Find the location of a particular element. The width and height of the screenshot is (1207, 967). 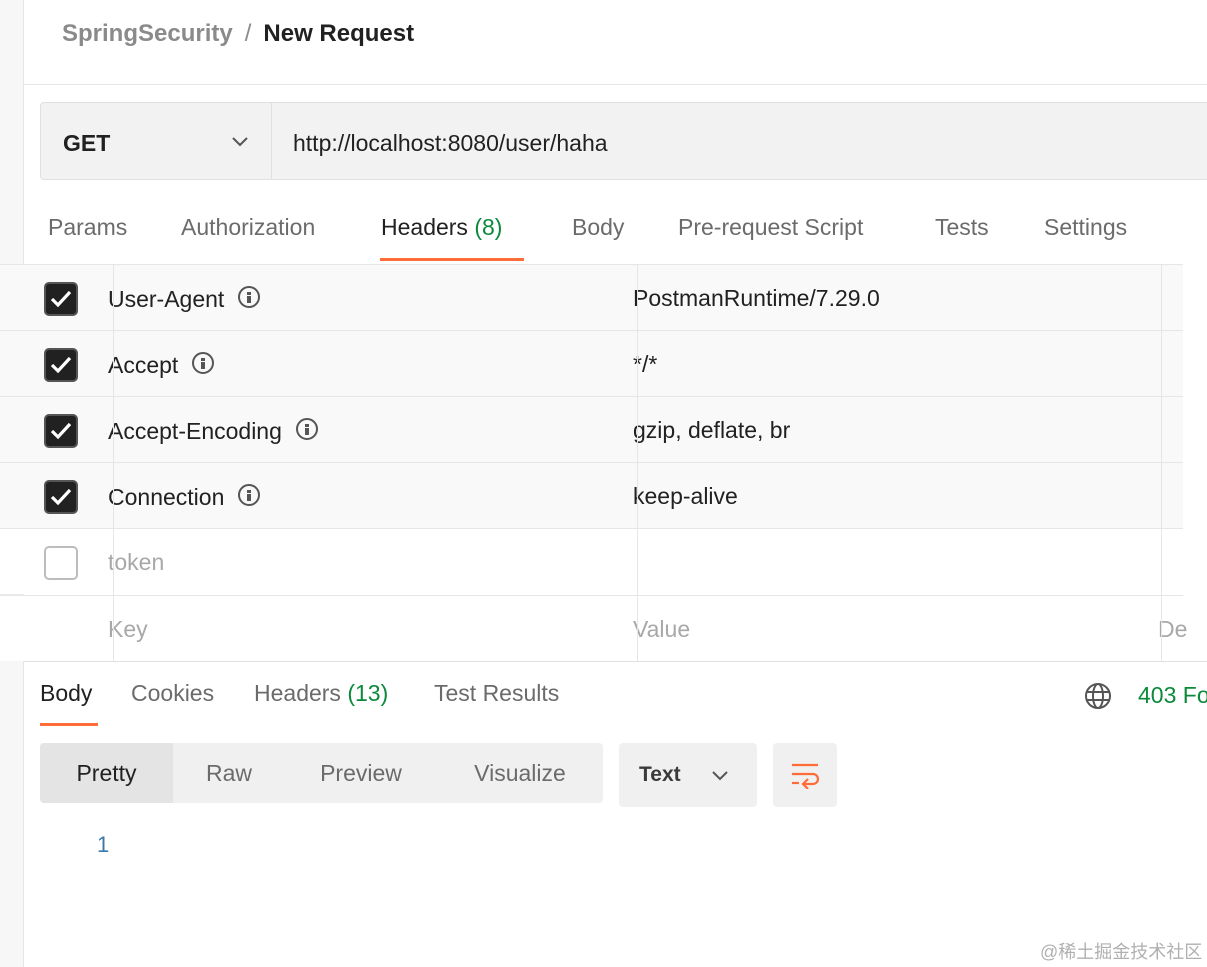

response-tab-cookies: Cookies is located at coordinates (172, 693).